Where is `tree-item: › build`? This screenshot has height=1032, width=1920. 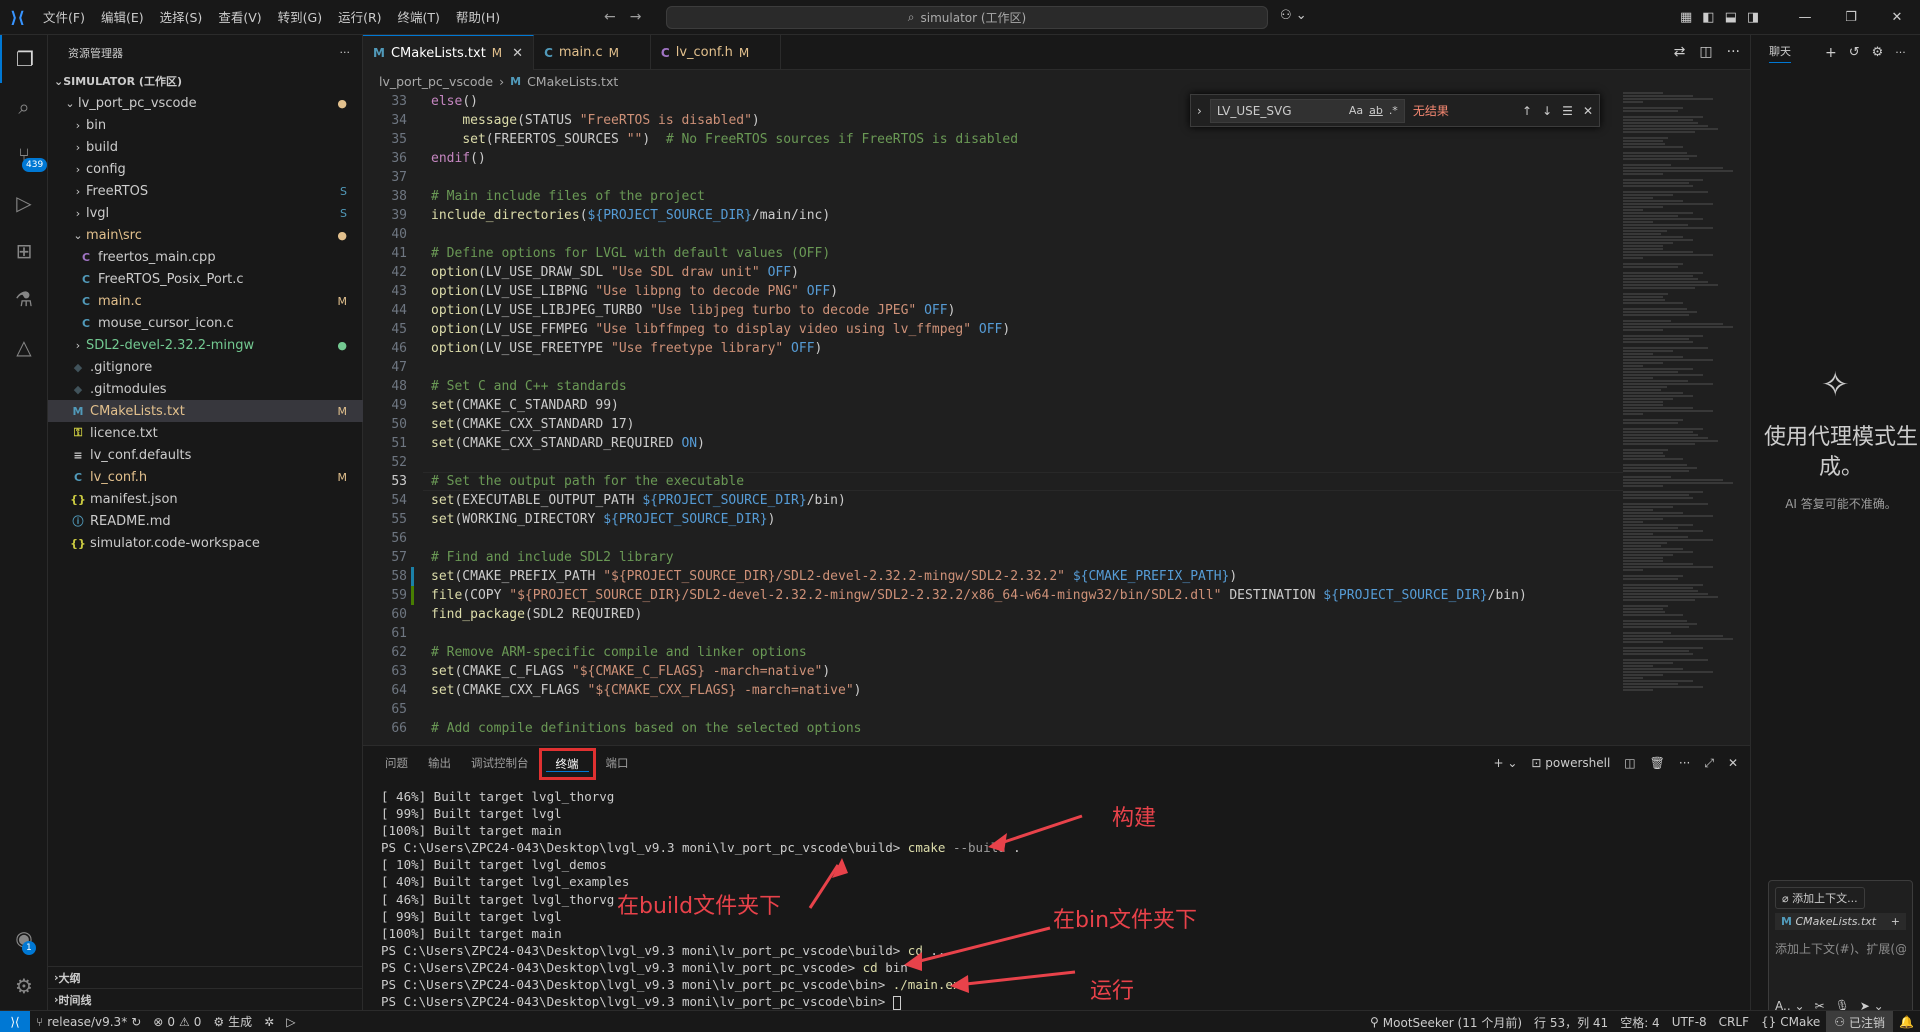
tree-item: › build is located at coordinates (205, 147).